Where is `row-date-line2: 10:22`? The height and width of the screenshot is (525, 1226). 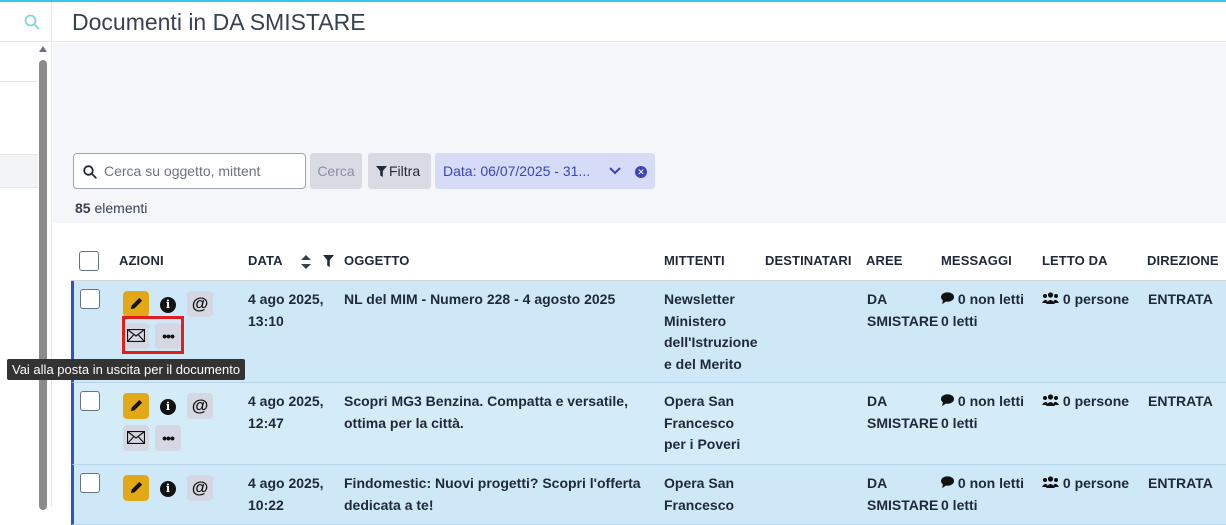 row-date-line2: 10:22 is located at coordinates (266, 504).